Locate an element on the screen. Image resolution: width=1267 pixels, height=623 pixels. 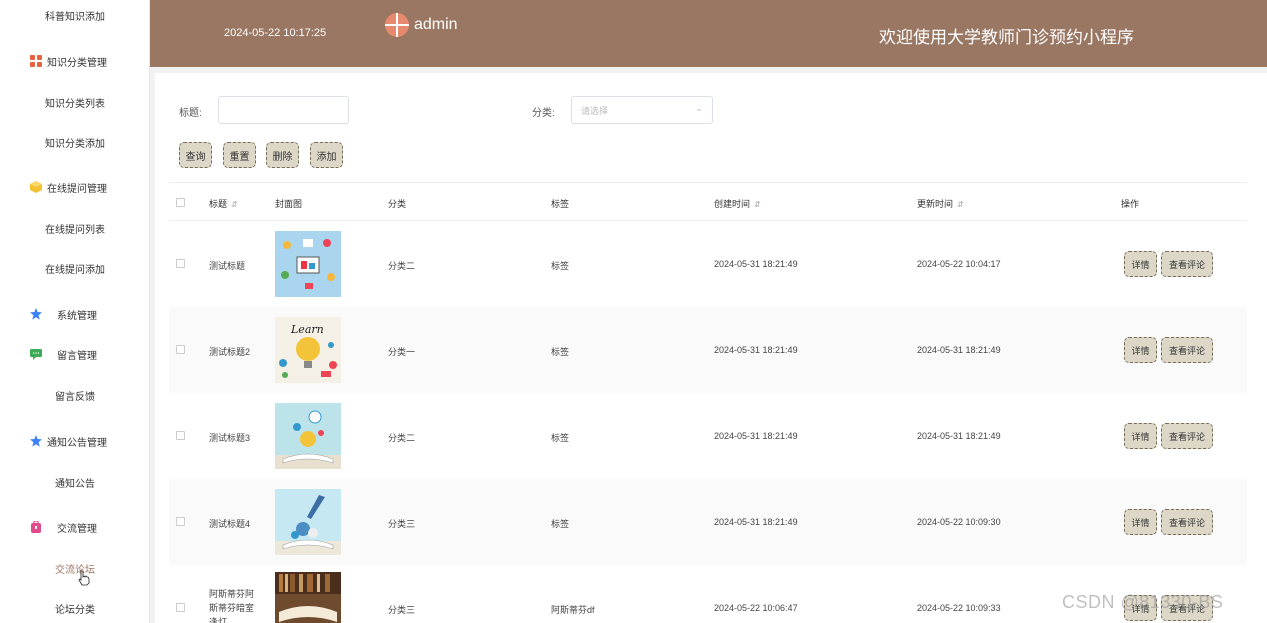
row-updated-time: 2024-05-22 10:09:33 is located at coordinates (959, 608).